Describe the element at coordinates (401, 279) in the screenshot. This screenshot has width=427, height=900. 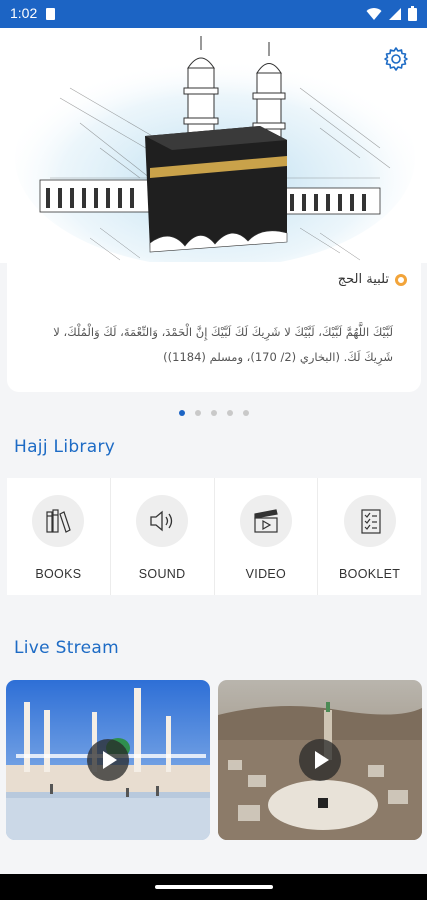
I see `bullet-ring-icon` at that location.